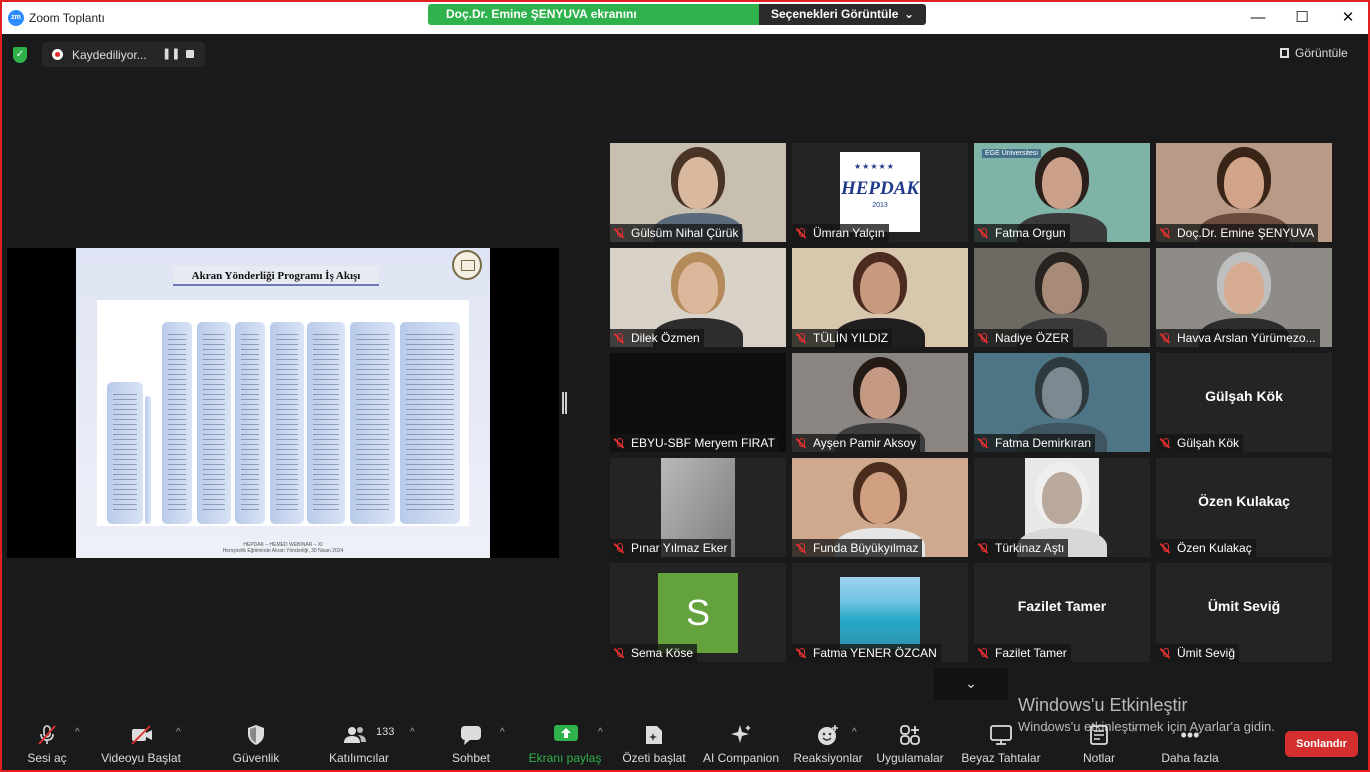  Describe the element at coordinates (359, 741) in the screenshot. I see `participants-button: 133 Katılımcılar` at that location.